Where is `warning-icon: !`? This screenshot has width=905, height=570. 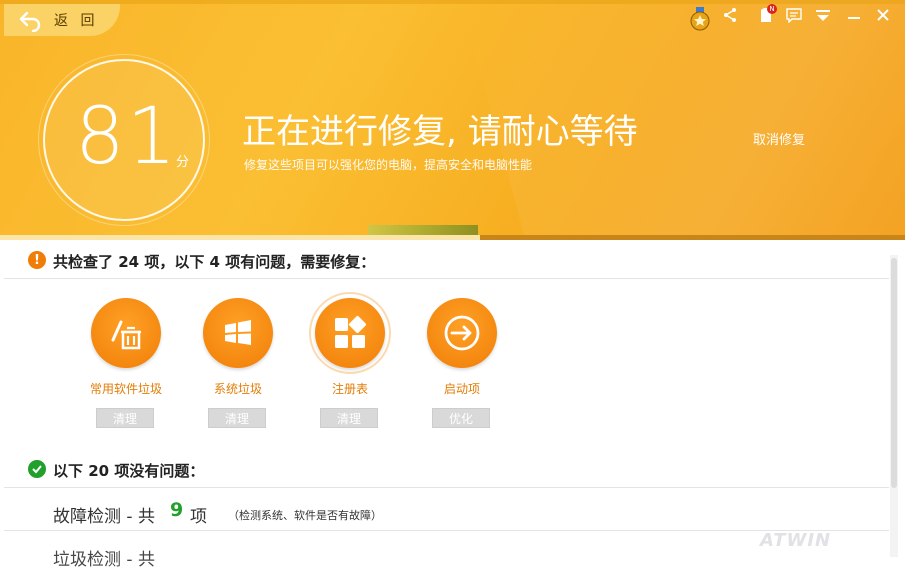 warning-icon: ! is located at coordinates (37, 260).